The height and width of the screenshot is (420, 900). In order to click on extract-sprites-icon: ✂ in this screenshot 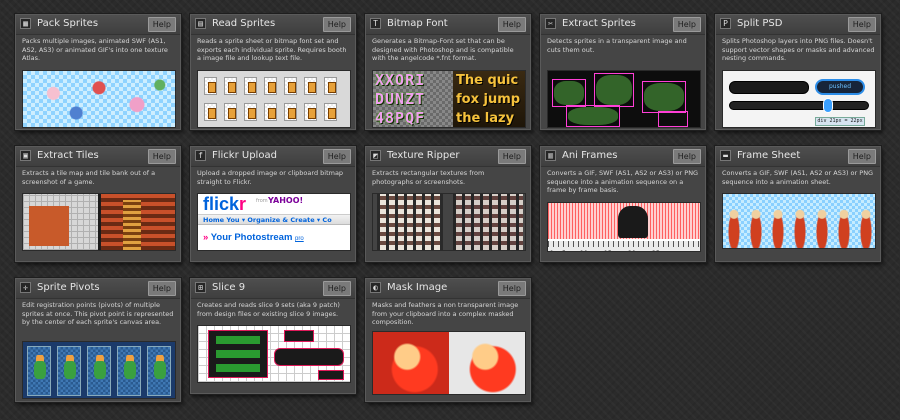, I will do `click(550, 23)`.